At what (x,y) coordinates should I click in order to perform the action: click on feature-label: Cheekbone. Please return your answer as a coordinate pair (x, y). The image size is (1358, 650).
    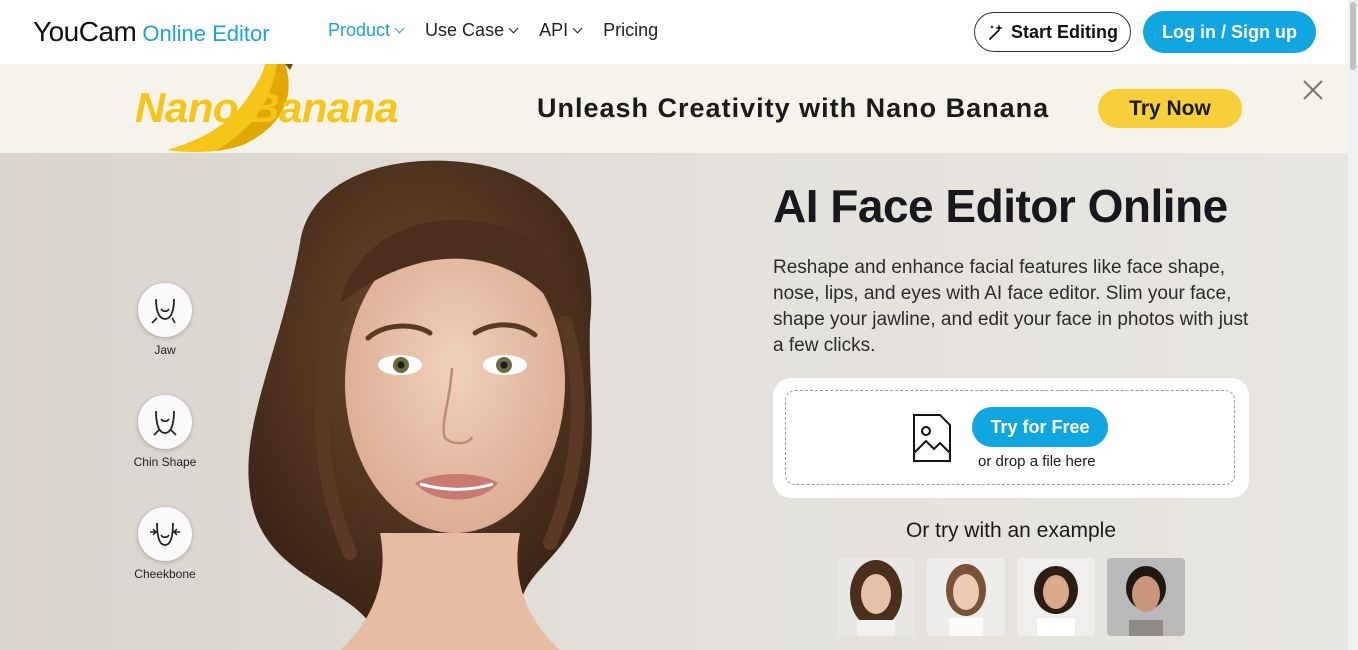
    Looking at the image, I should click on (165, 574).